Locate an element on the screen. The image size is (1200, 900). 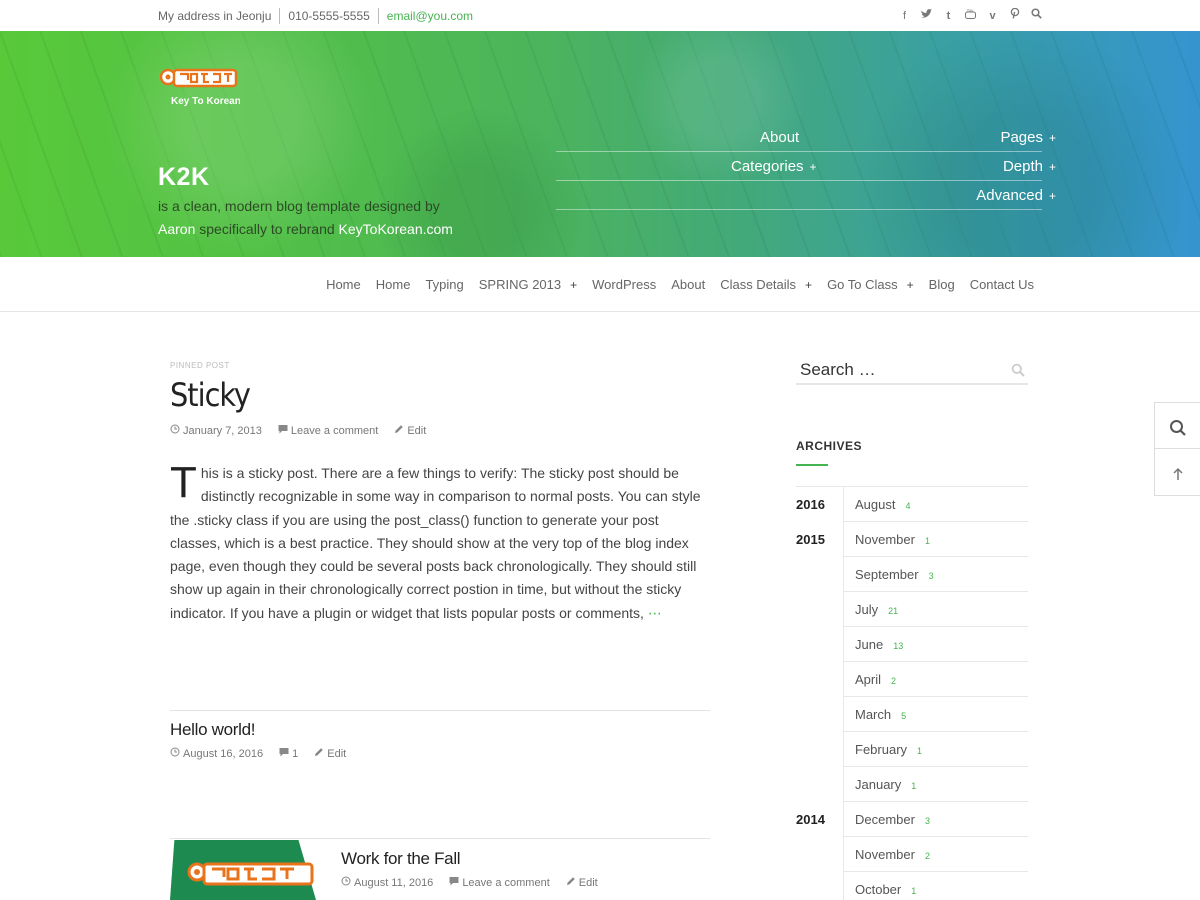
nav-item-spring-2013: SPRING 2013 + is located at coordinates (528, 284).